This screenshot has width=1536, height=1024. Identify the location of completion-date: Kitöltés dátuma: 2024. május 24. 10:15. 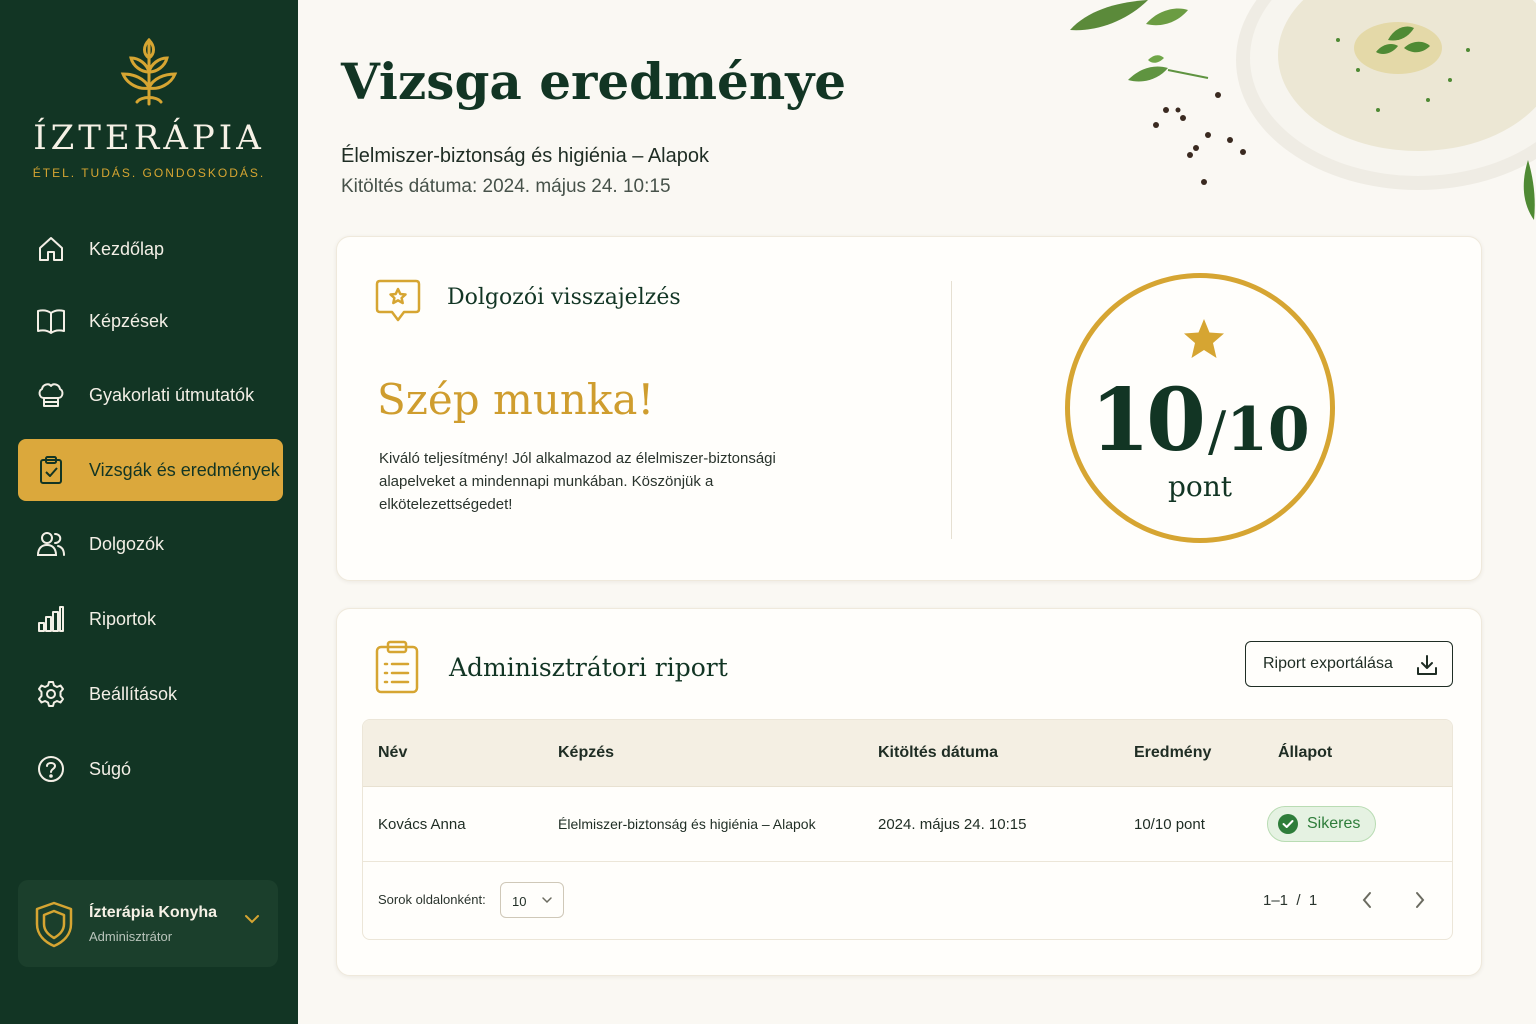
(506, 186).